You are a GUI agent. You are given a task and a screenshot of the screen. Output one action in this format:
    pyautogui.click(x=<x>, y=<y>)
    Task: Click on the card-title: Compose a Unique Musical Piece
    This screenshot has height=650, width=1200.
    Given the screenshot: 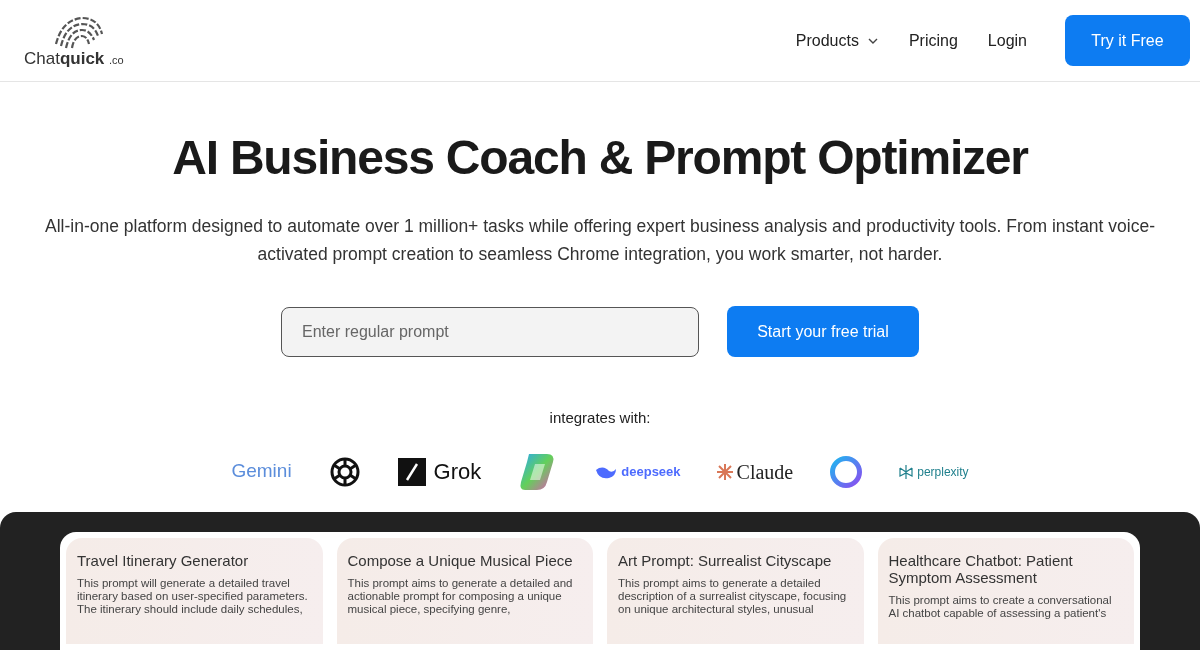 What is the action you would take?
    pyautogui.click(x=460, y=560)
    